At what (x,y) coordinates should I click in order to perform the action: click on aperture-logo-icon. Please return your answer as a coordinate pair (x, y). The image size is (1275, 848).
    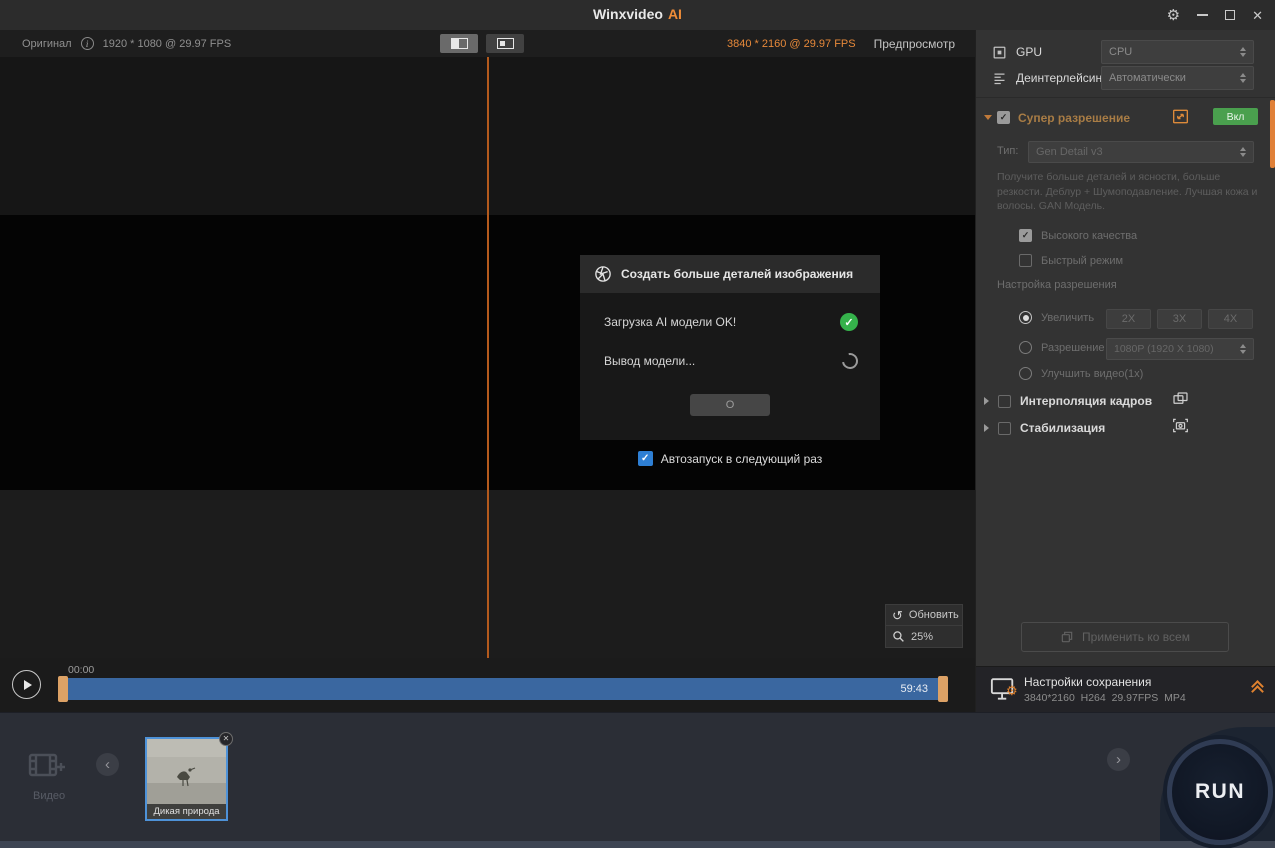
    Looking at the image, I should click on (603, 274).